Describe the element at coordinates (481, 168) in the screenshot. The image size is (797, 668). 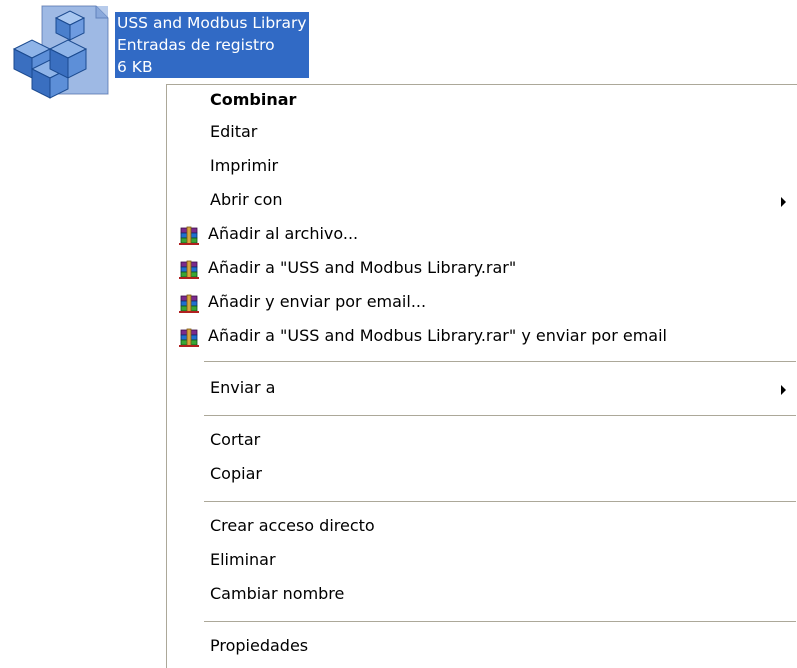
I see `menu-item-imprimir: Imprimir` at that location.